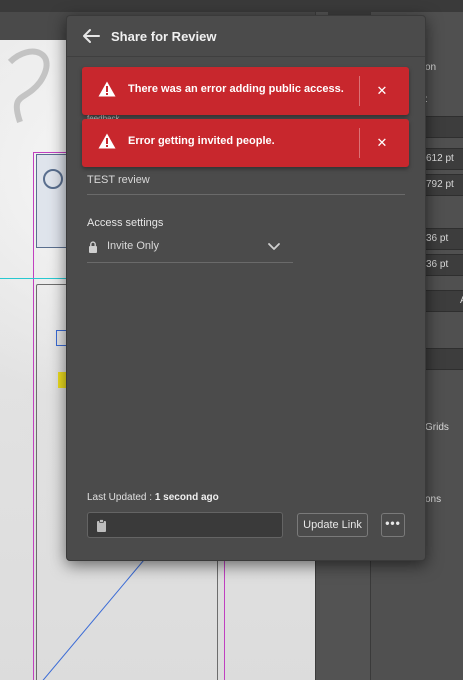  What do you see at coordinates (101, 525) in the screenshot?
I see `clipboard-icon` at bounding box center [101, 525].